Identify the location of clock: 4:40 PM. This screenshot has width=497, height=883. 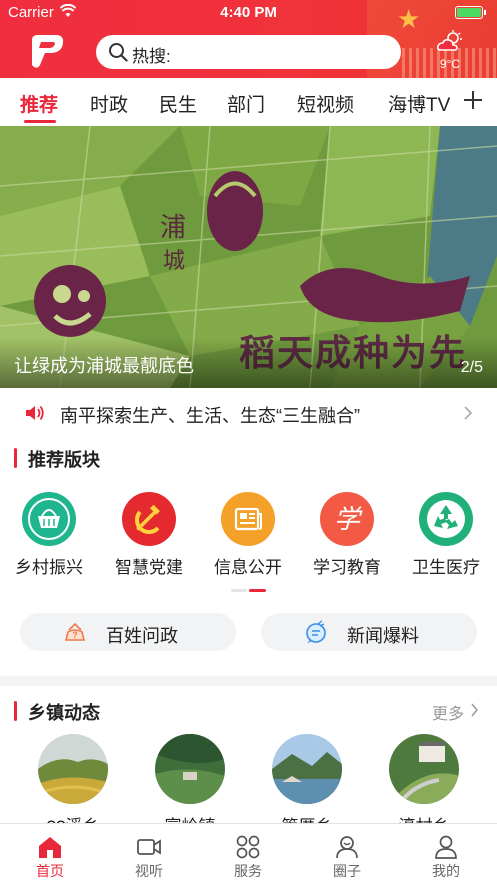
(248, 12).